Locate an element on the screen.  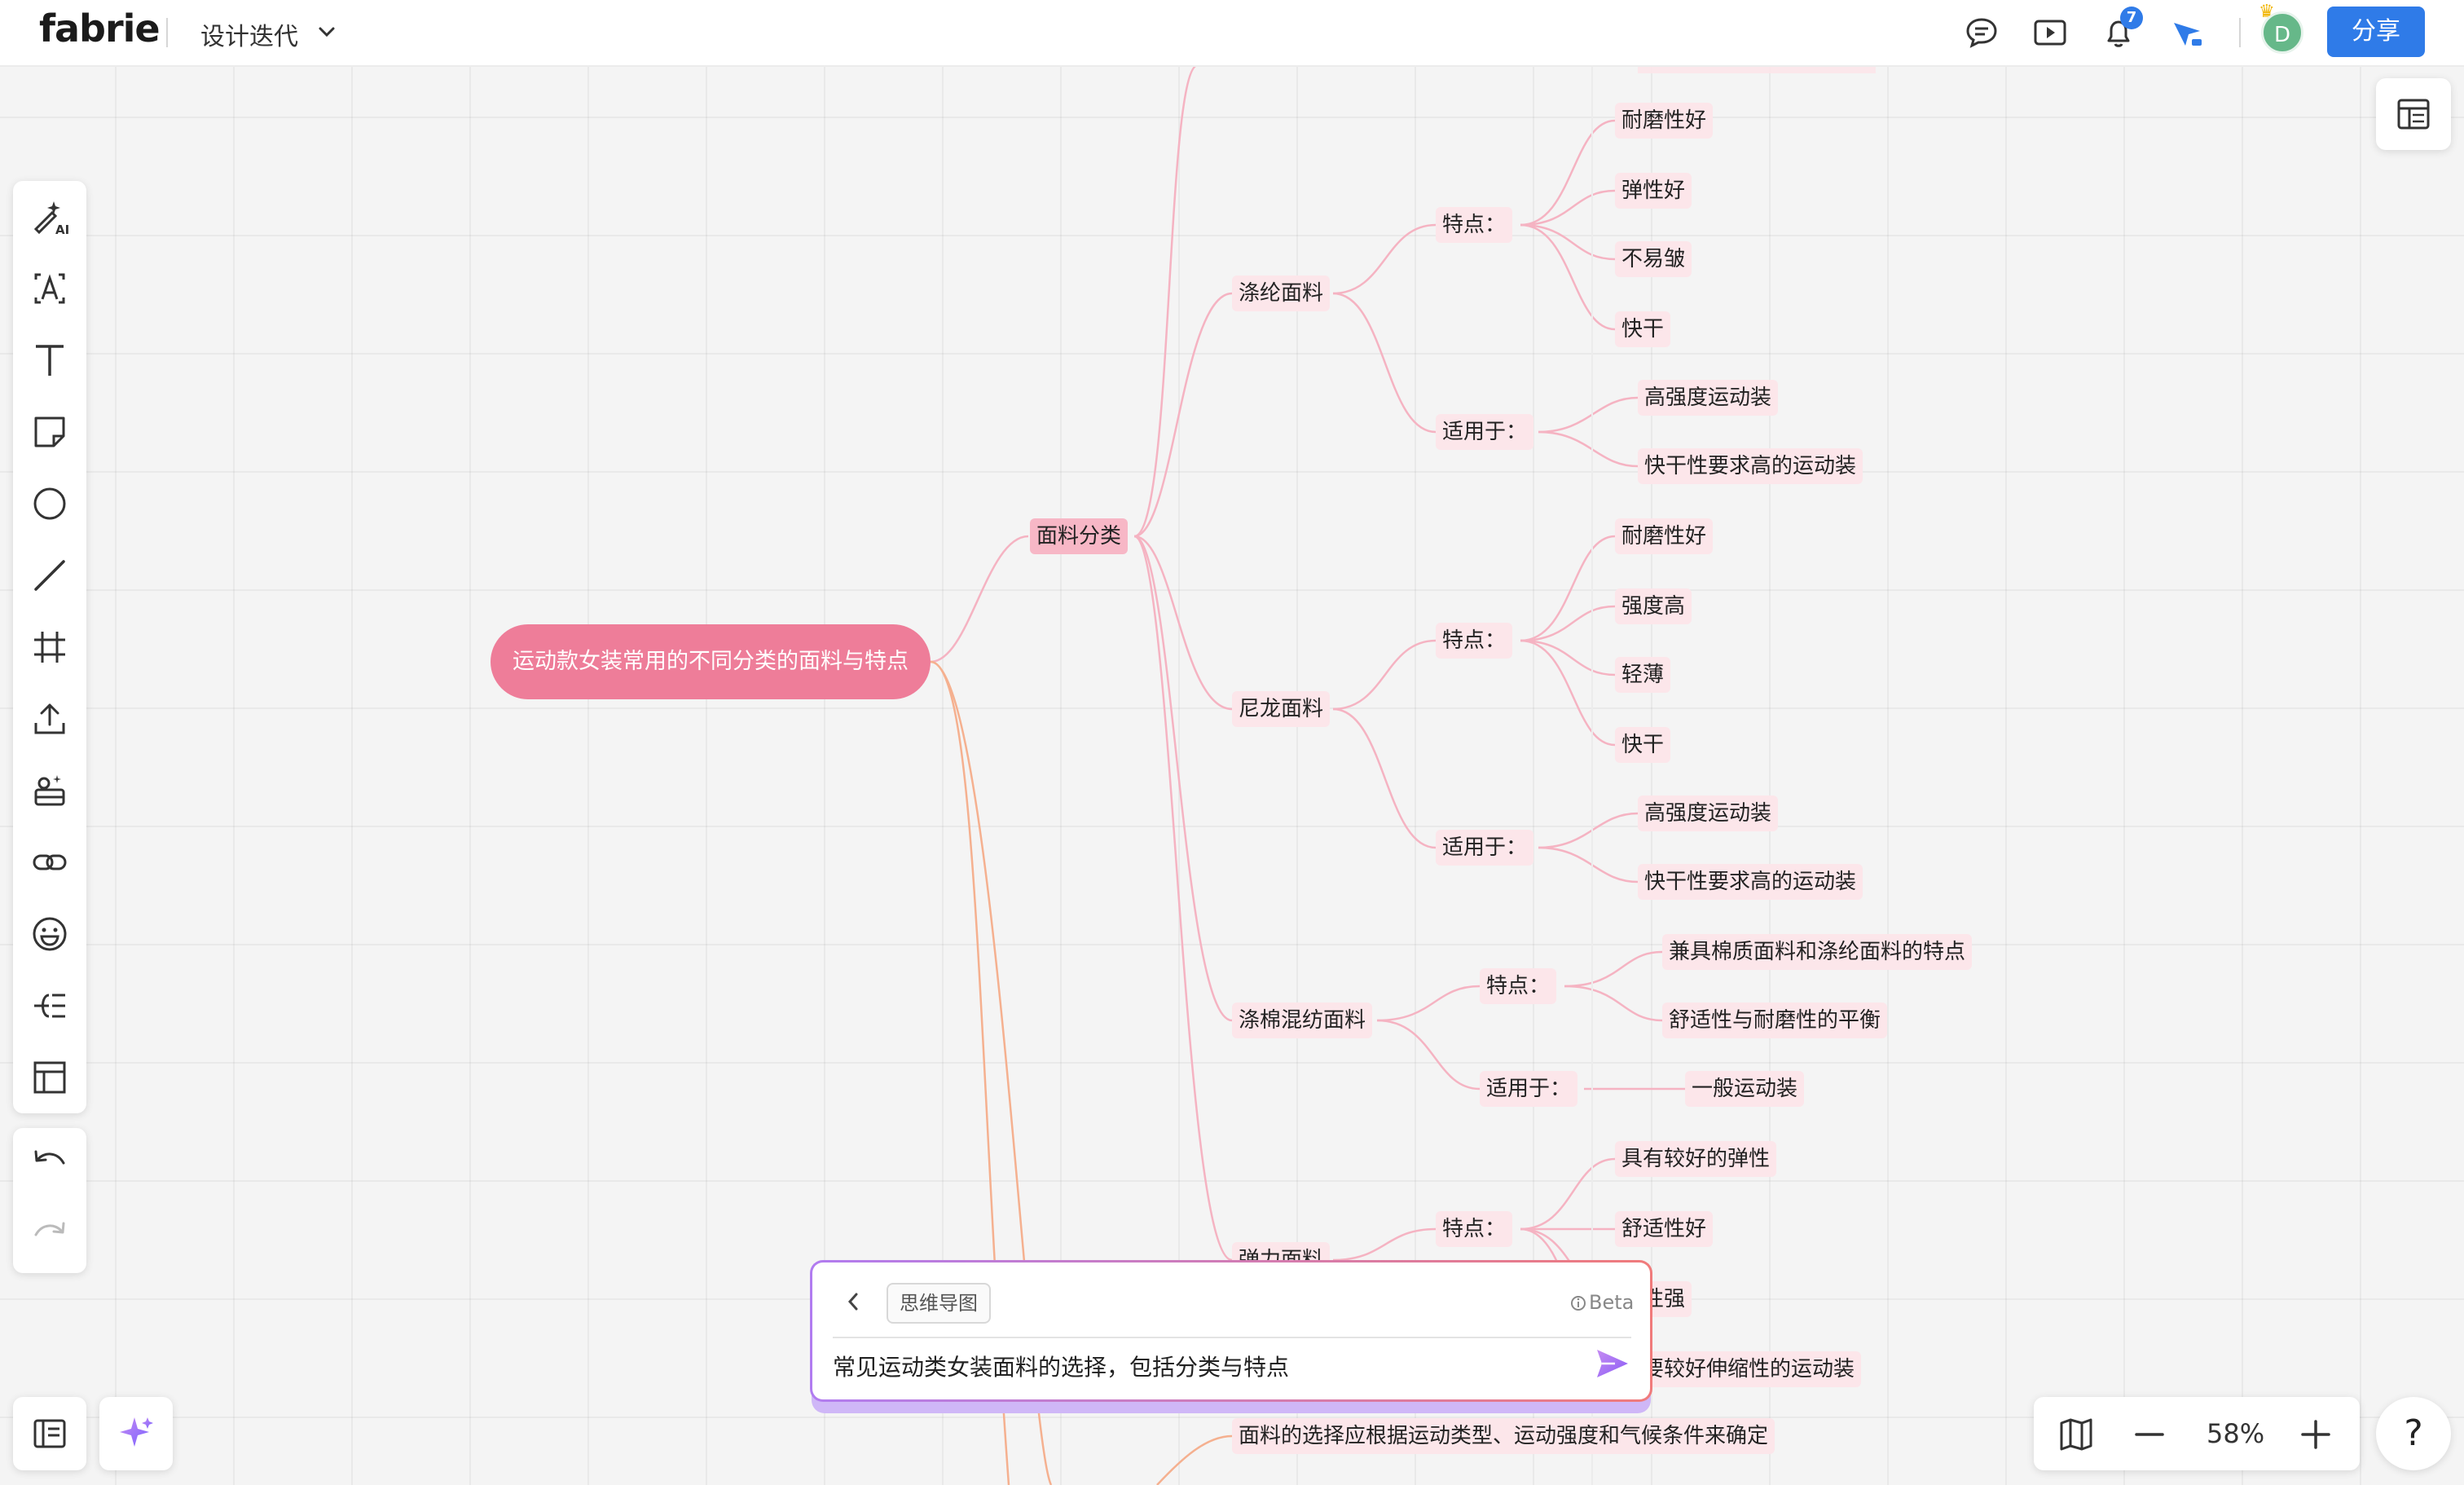
beta-label: Beta is located at coordinates (1612, 1302).